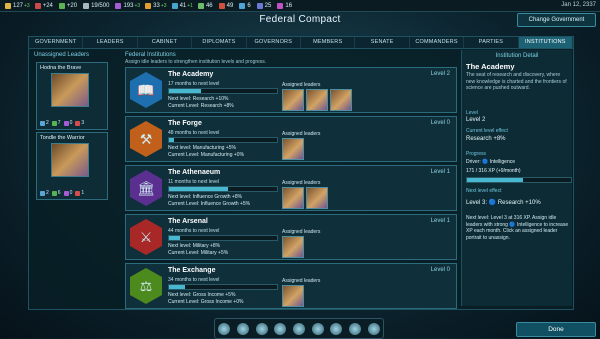  I want to click on institution-name: The Academy, so click(191, 74).